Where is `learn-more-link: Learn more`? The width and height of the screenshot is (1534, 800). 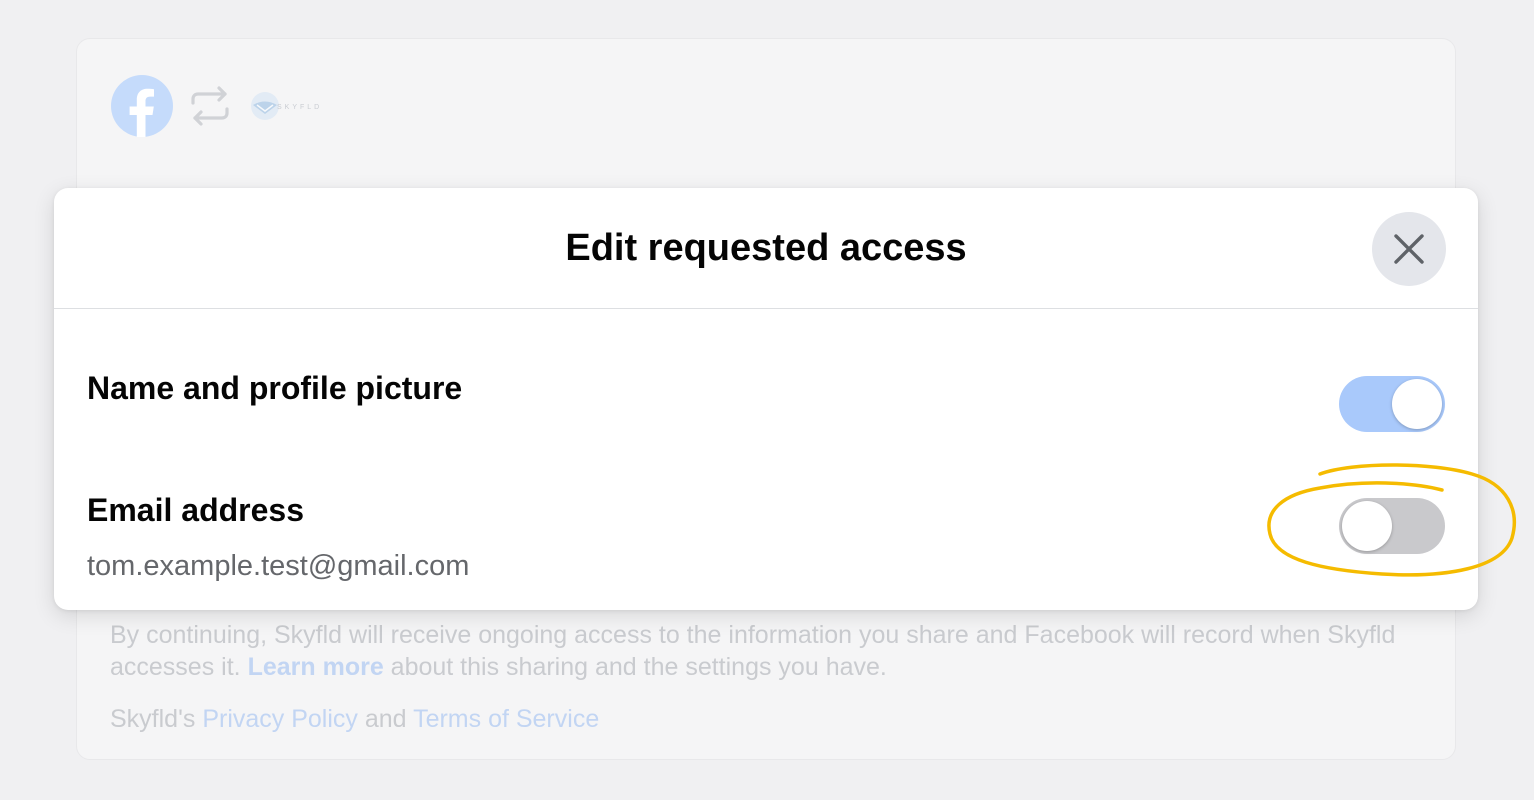
learn-more-link: Learn more is located at coordinates (316, 667).